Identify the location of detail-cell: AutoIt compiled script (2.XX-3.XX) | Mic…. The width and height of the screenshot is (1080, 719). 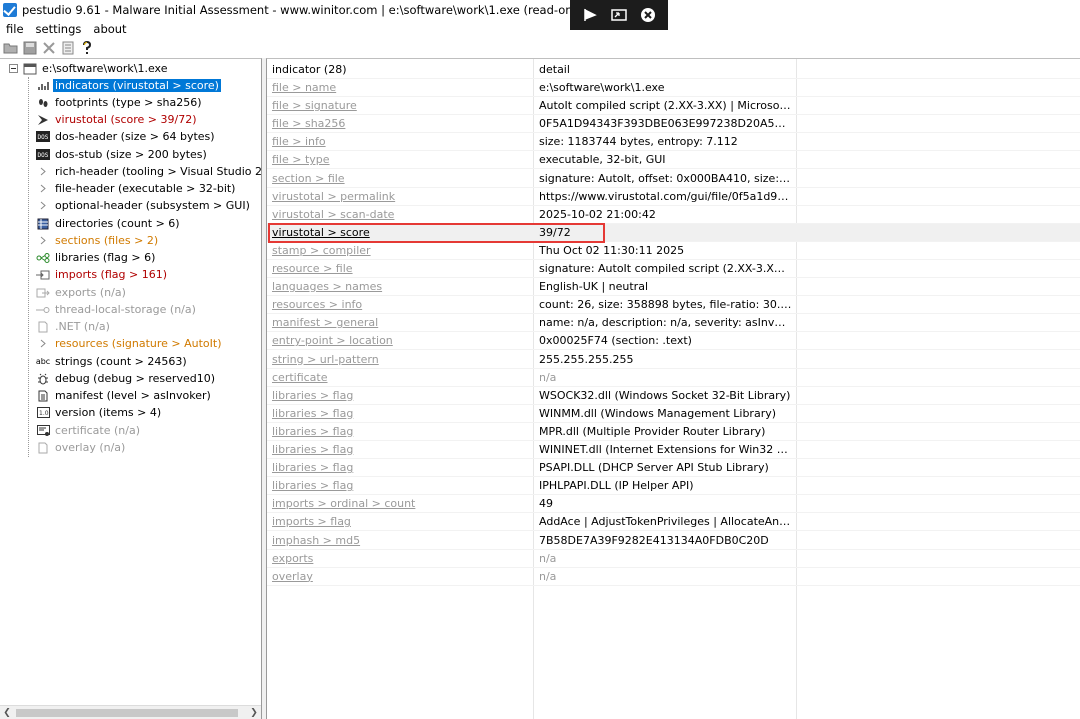
(665, 106).